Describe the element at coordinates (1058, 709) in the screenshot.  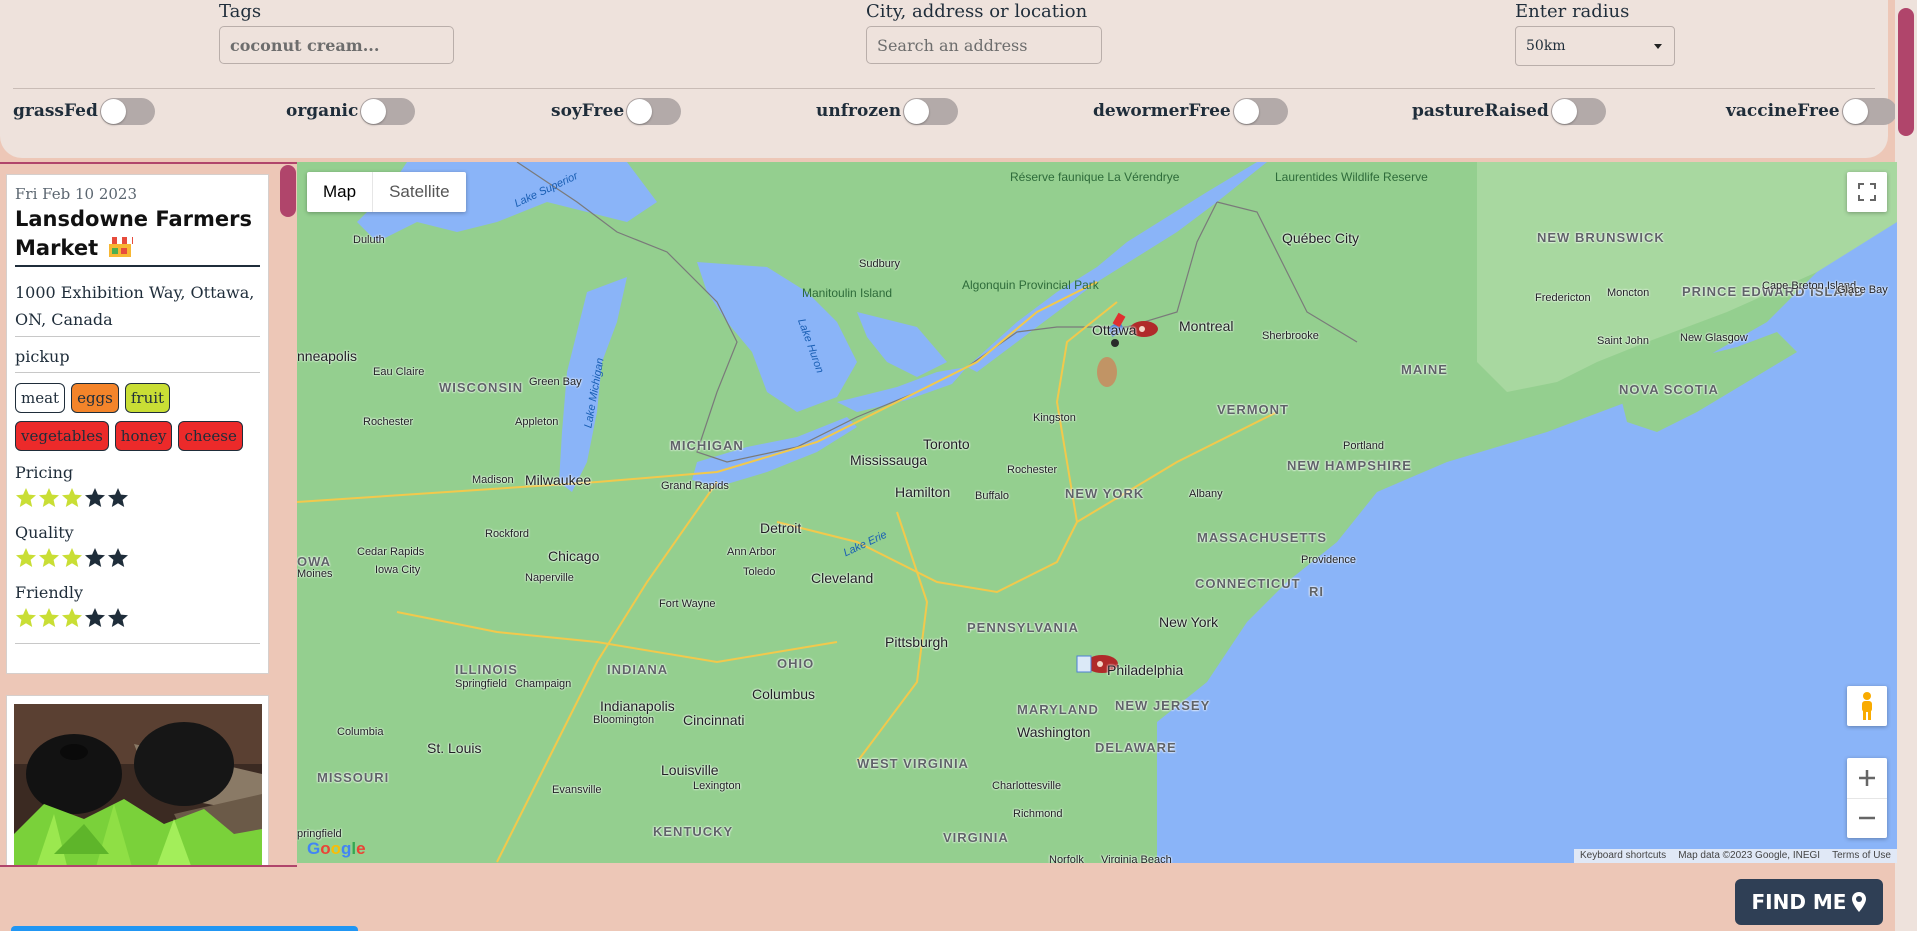
I see `map-label: MARYLAND` at that location.